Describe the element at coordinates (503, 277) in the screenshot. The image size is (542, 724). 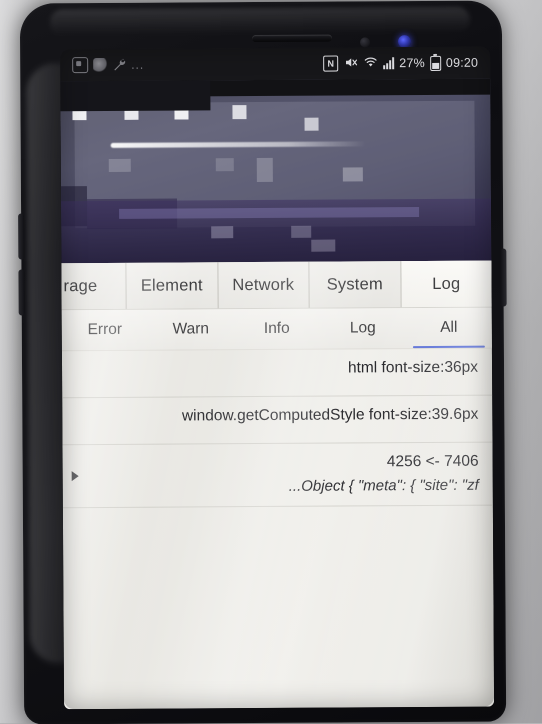
I see `power-button` at that location.